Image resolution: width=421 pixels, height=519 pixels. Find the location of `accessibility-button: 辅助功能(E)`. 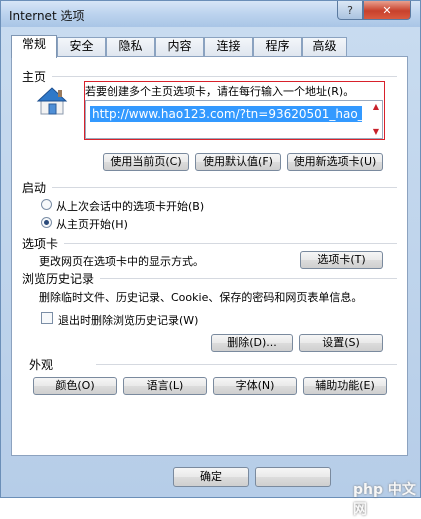

accessibility-button: 辅助功能(E) is located at coordinates (345, 386).